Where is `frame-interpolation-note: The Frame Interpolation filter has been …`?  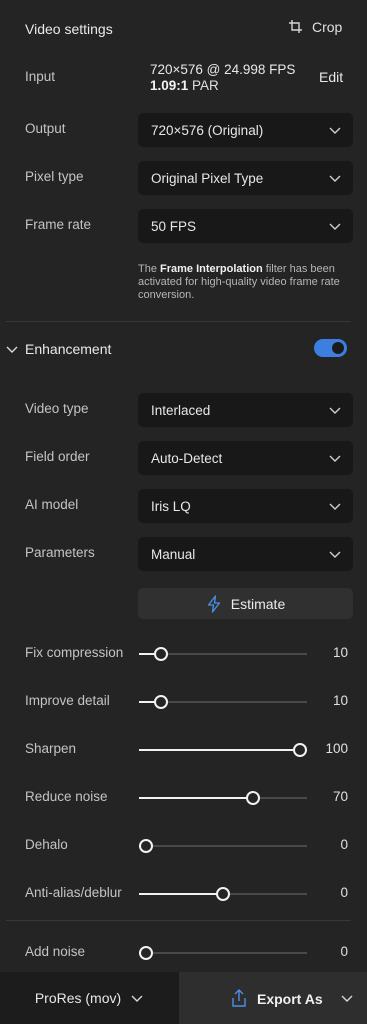 frame-interpolation-note: The Frame Interpolation filter has been … is located at coordinates (248, 282).